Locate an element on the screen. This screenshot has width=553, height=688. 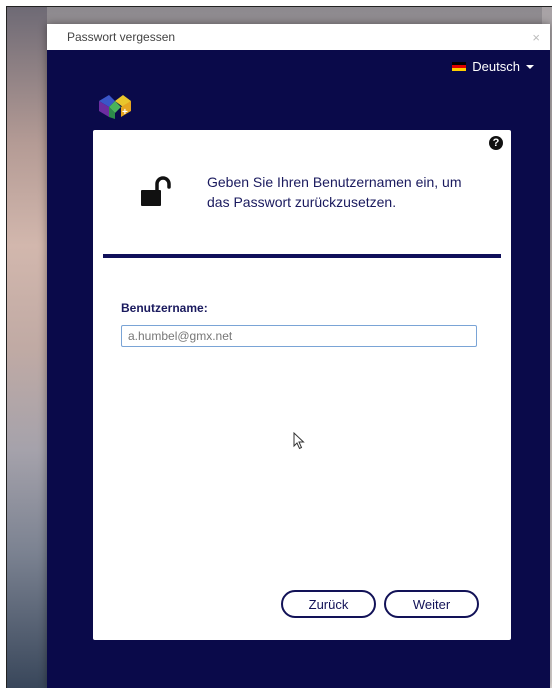
chevron-down-icon is located at coordinates (530, 66).